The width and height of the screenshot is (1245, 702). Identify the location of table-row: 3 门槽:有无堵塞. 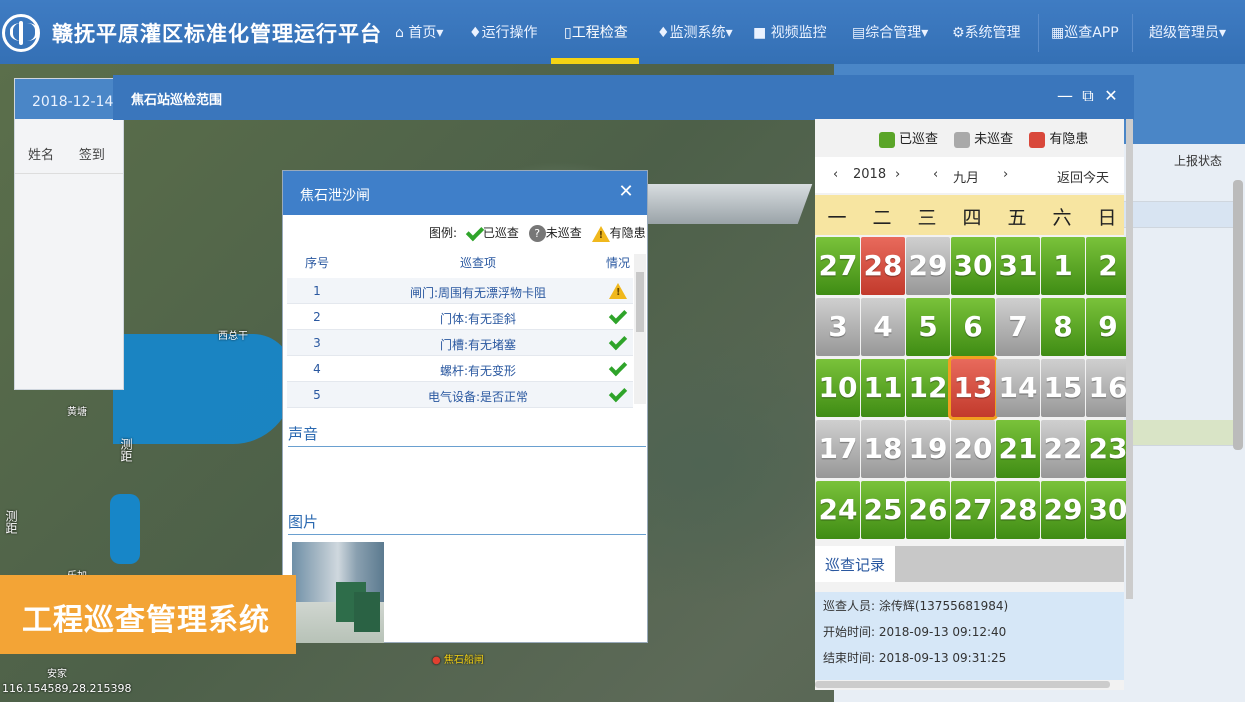
(460, 343).